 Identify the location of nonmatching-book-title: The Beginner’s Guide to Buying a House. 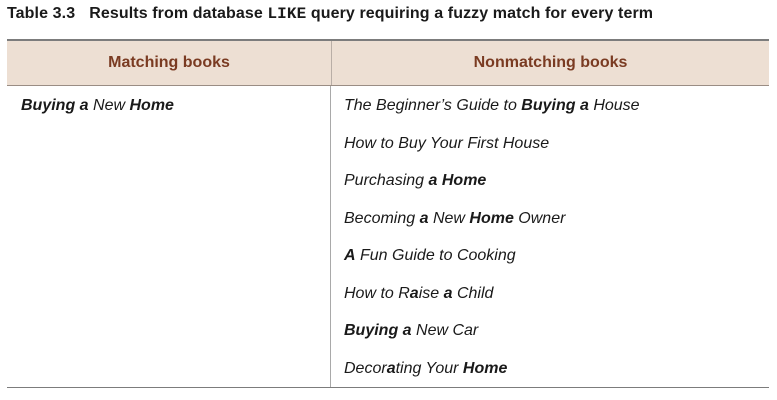
(556, 115).